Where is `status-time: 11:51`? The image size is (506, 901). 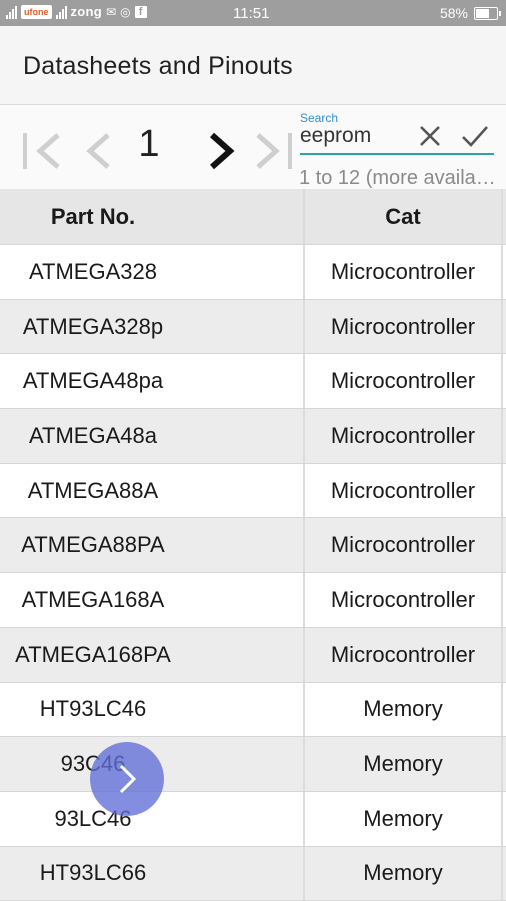 status-time: 11:51 is located at coordinates (251, 13).